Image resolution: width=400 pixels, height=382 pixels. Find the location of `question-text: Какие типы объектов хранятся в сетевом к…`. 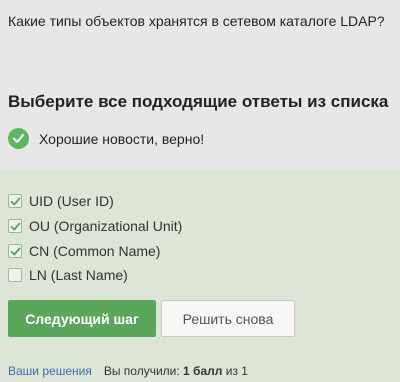

question-text: Какие типы объектов хранятся в сетевом к… is located at coordinates (196, 21).